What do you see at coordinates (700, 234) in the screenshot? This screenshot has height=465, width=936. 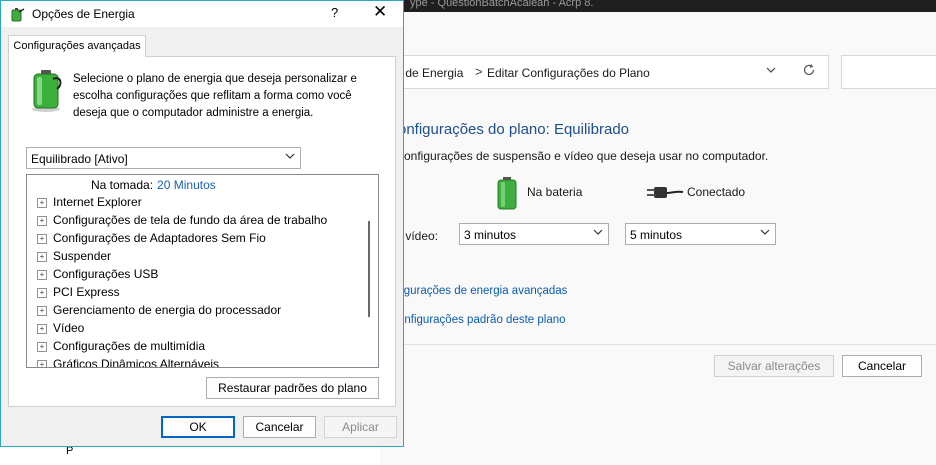 I see `plugged-video-select: 5 minutos` at bounding box center [700, 234].